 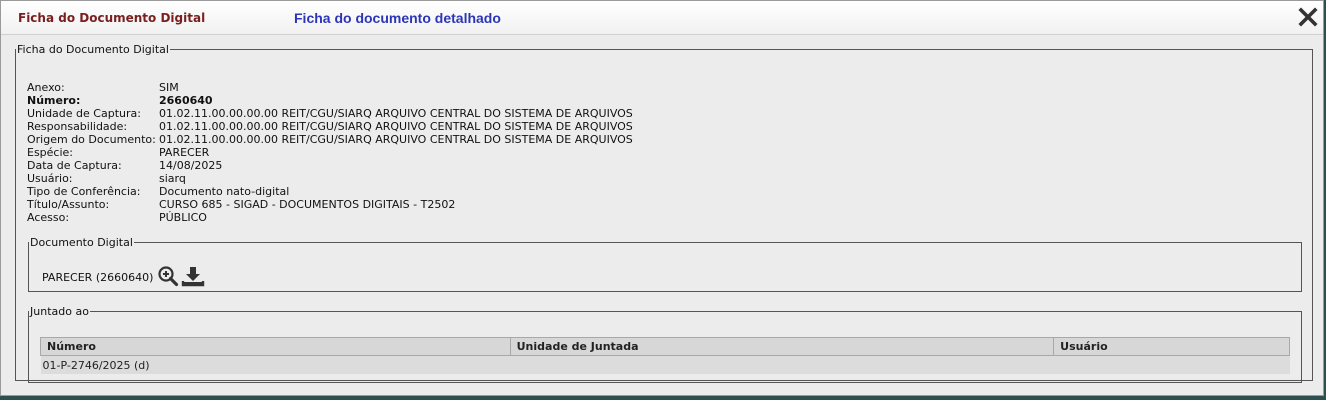 I want to click on field-label: Origem do Documento:, so click(x=91, y=139).